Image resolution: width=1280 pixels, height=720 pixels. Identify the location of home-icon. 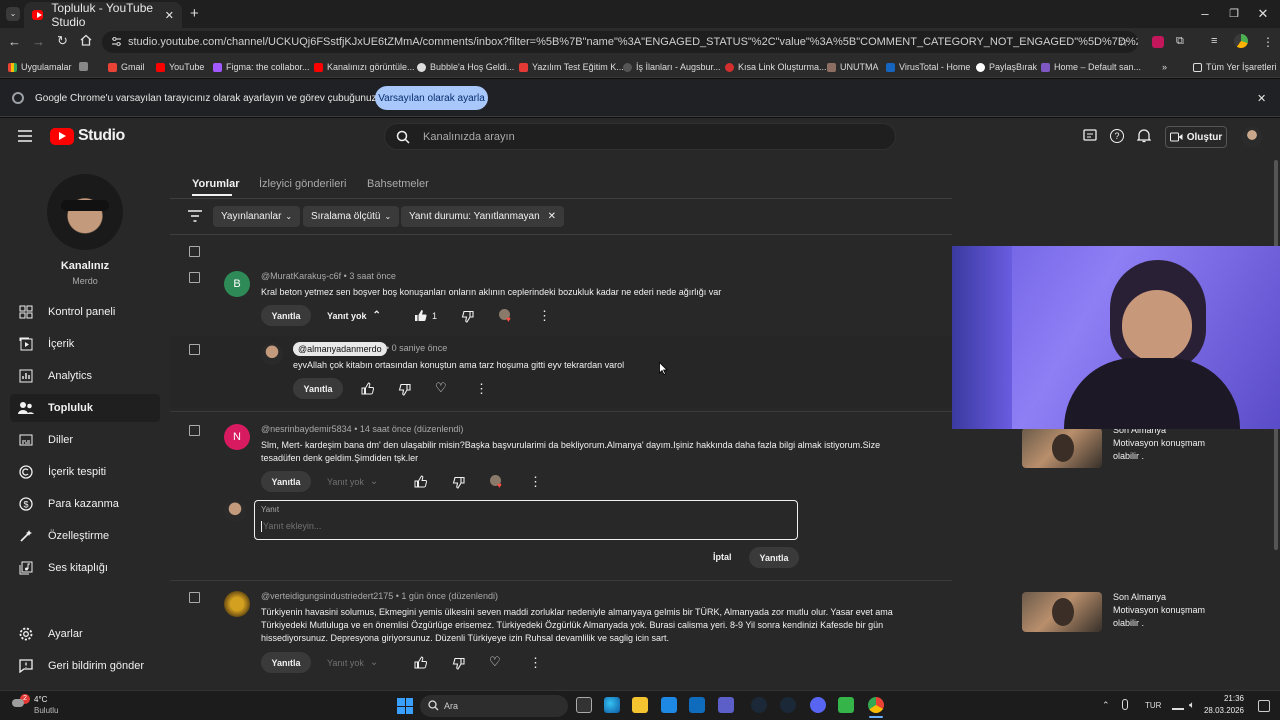
(86, 40).